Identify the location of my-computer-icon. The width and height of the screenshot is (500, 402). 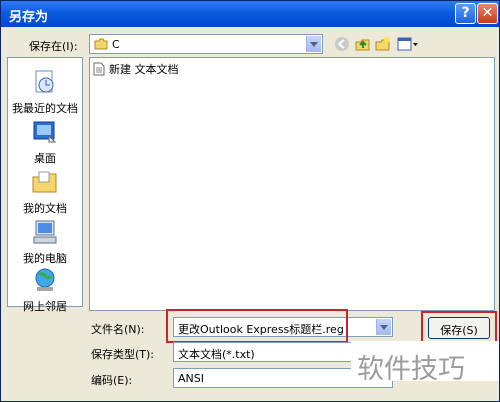
(45, 232).